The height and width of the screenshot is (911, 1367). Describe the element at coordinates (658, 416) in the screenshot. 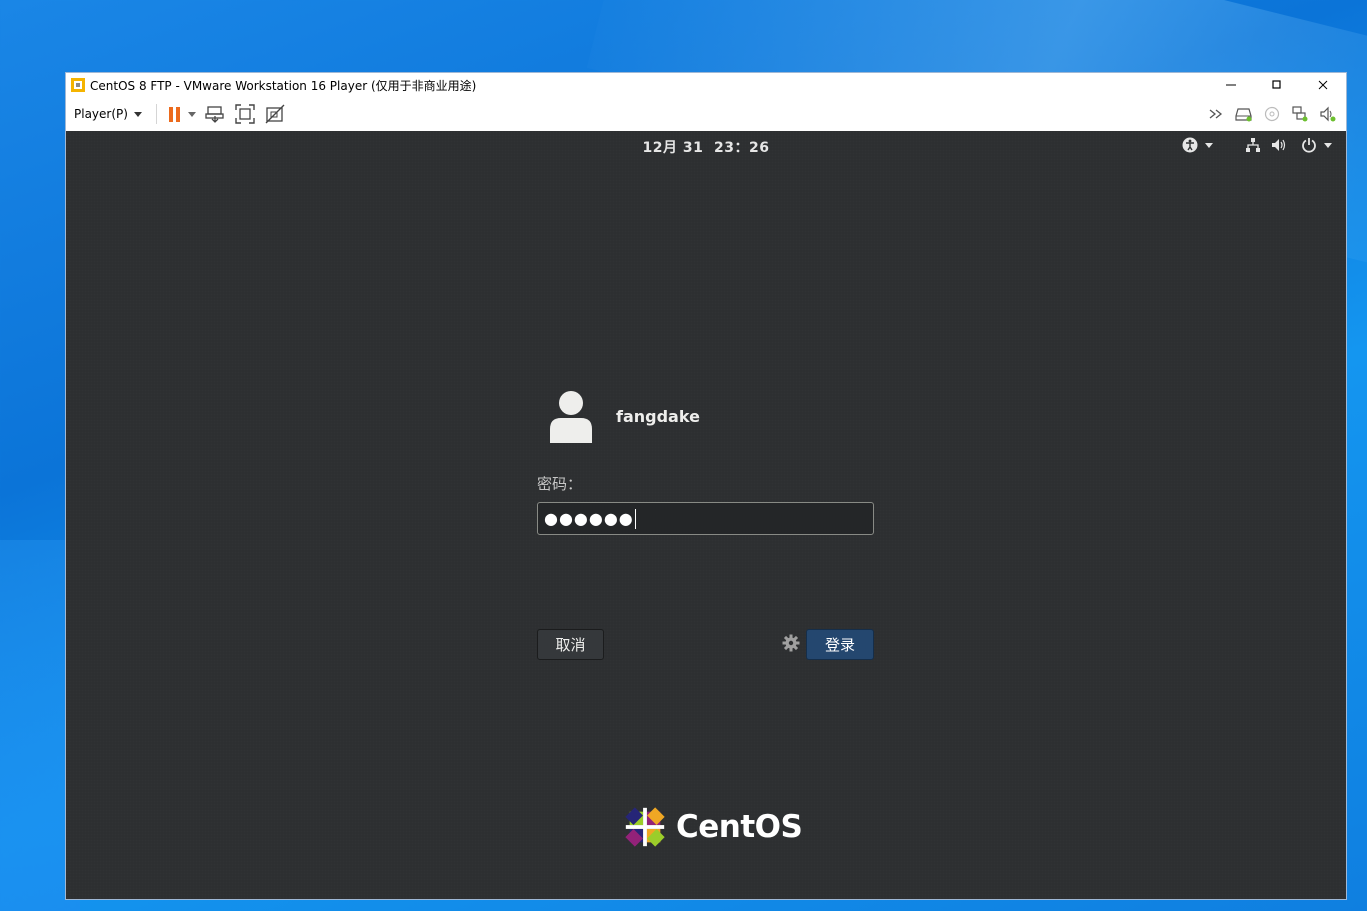

I see `username-label: fangdake` at that location.